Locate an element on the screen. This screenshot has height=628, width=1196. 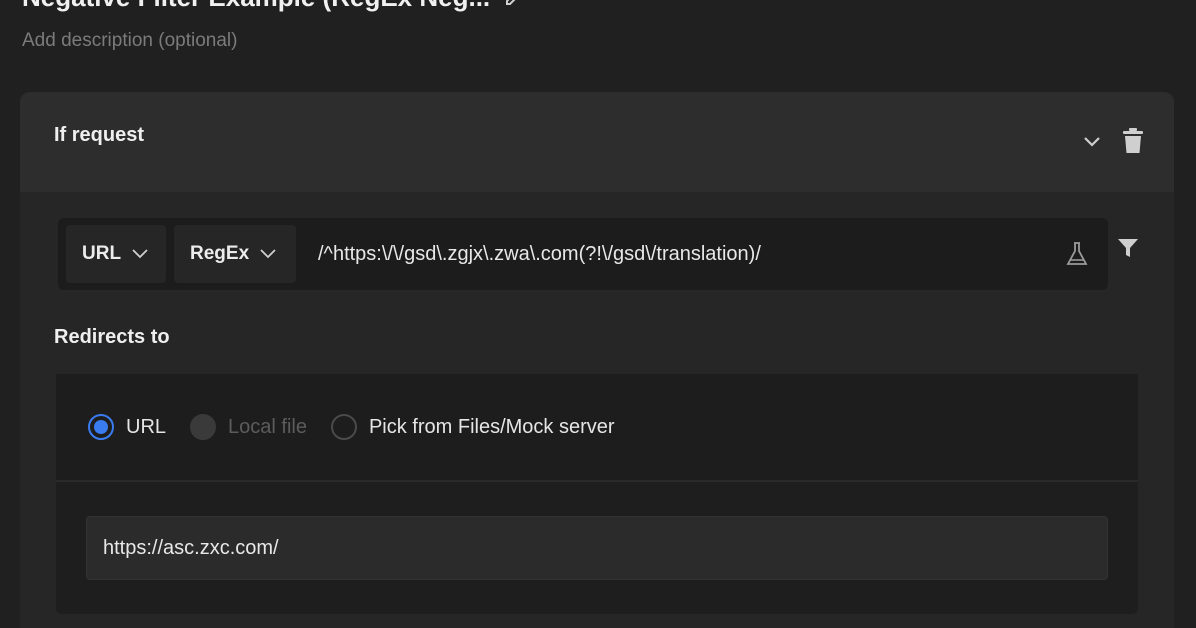
radio-option-url: URL is located at coordinates (127, 427).